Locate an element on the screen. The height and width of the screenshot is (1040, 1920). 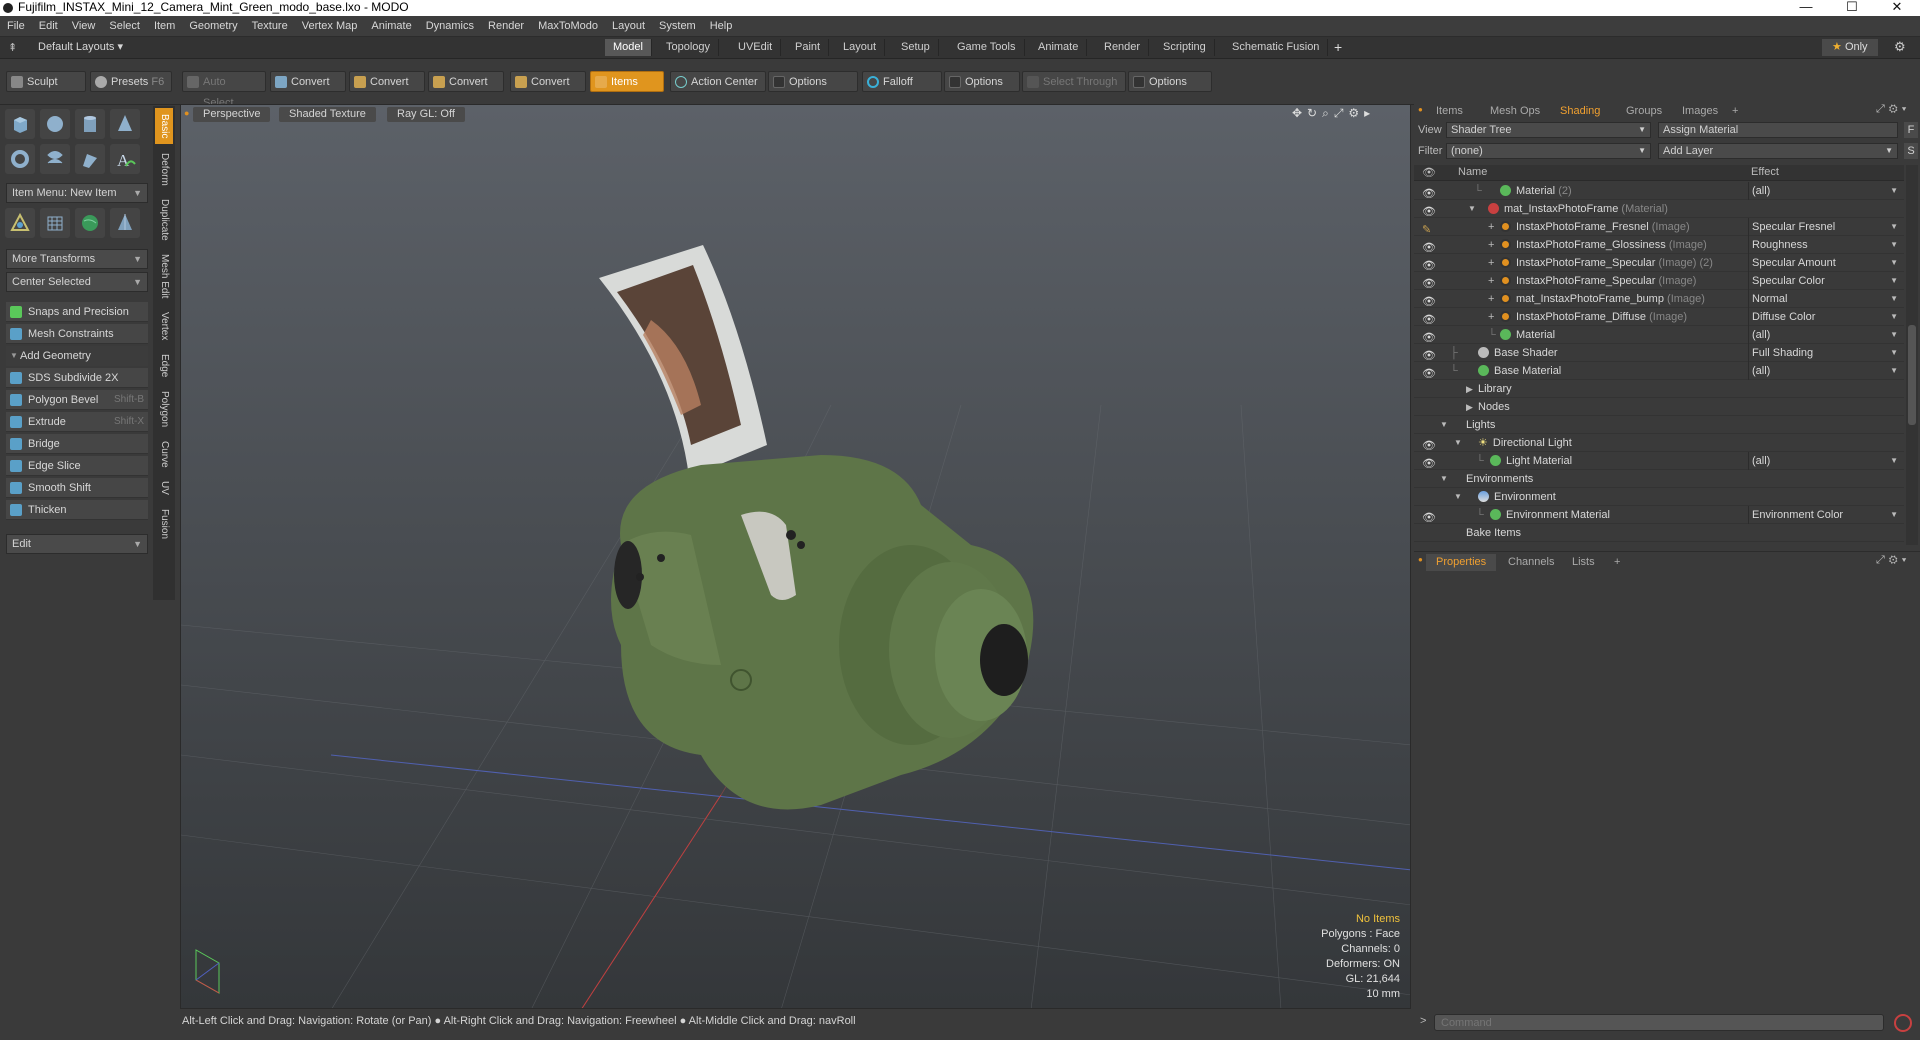
tab-model: Model is located at coordinates (628, 47).